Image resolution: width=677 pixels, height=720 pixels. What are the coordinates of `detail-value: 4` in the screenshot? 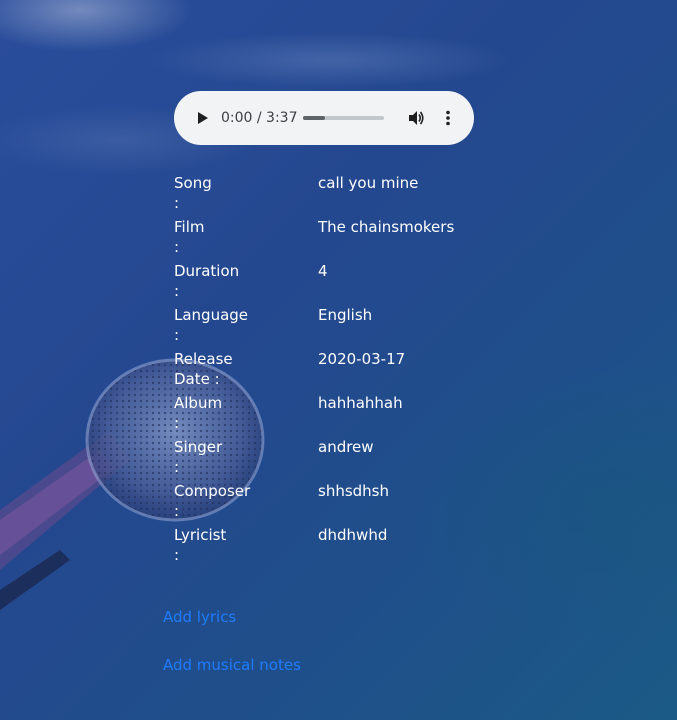 It's located at (323, 271).